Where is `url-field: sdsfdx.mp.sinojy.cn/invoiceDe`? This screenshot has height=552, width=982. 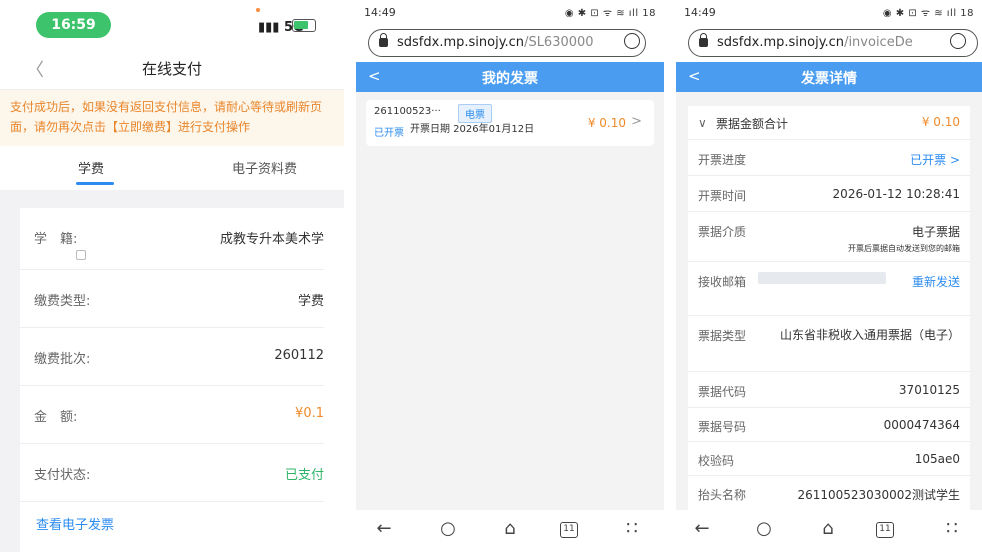
url-field: sdsfdx.mp.sinojy.cn/invoiceDe is located at coordinates (833, 43).